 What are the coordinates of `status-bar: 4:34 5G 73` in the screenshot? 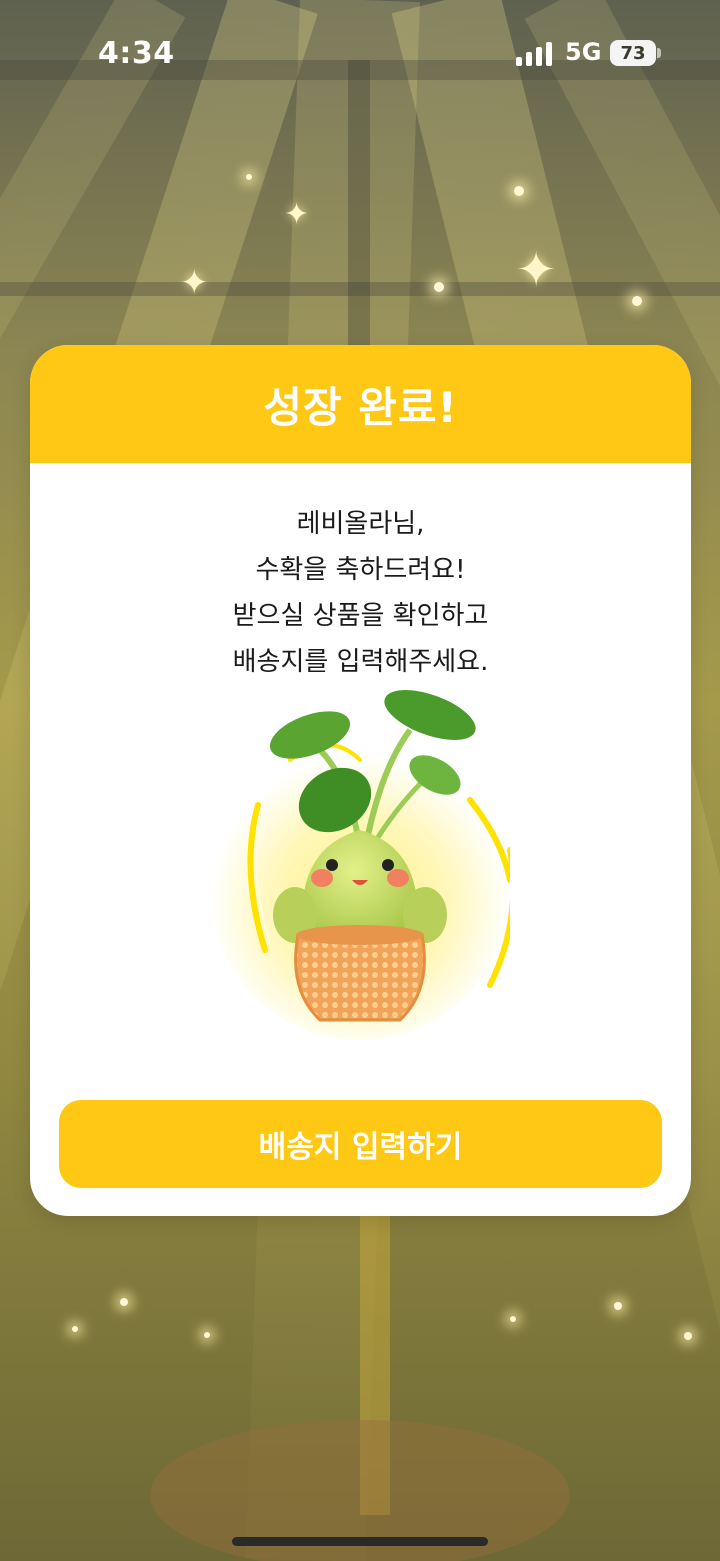 It's located at (360, 50).